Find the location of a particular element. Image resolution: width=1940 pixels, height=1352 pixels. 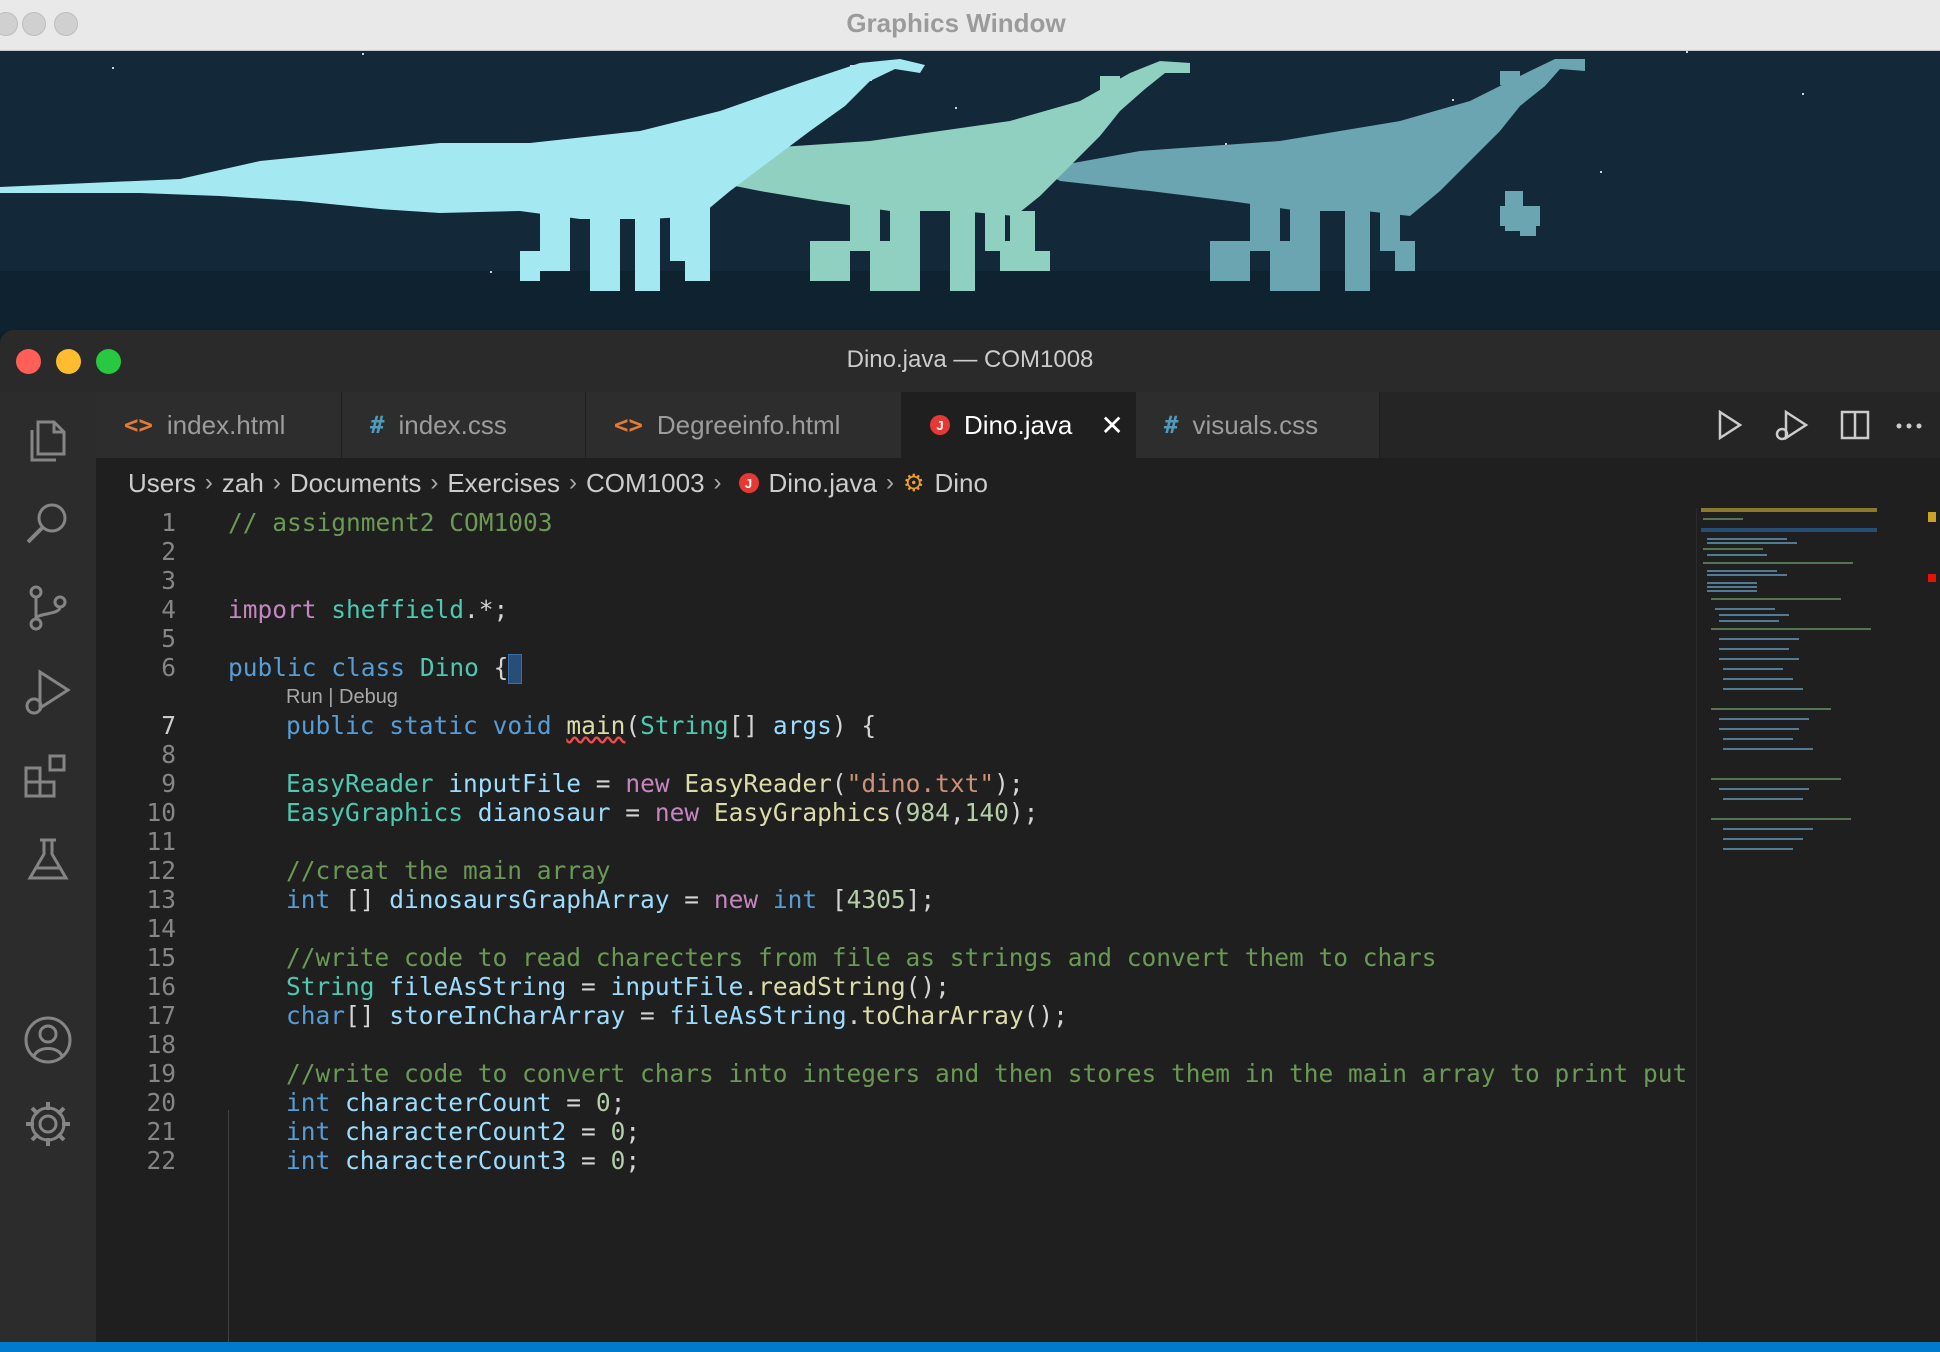

punctuation: ( is located at coordinates (633, 725).